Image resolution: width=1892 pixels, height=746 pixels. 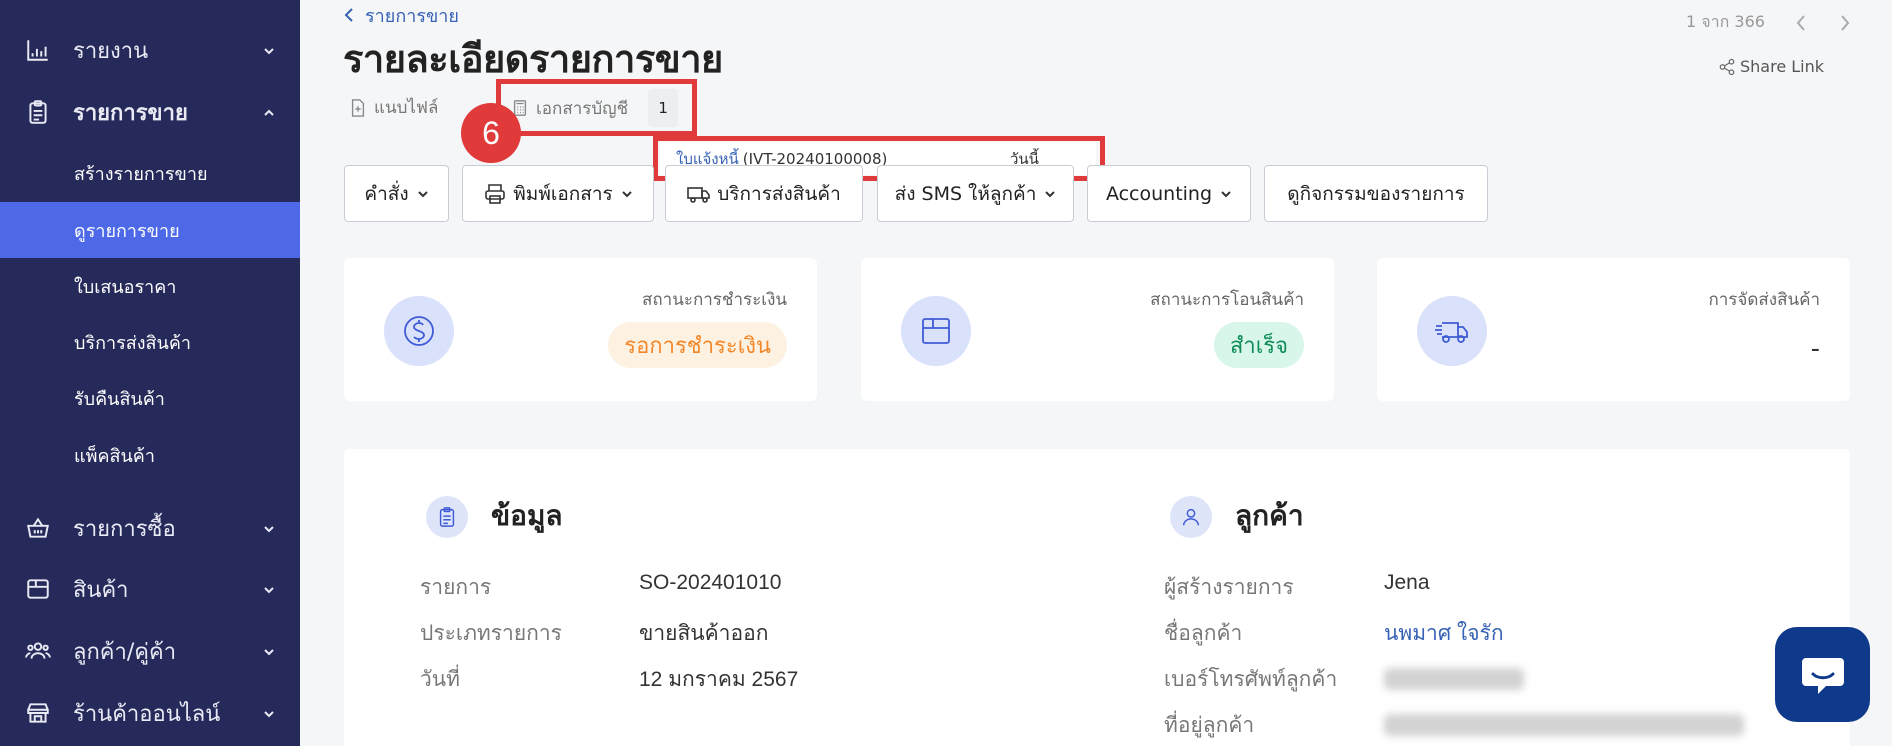 What do you see at coordinates (1454, 679) in the screenshot?
I see `customer-phone-redacted` at bounding box center [1454, 679].